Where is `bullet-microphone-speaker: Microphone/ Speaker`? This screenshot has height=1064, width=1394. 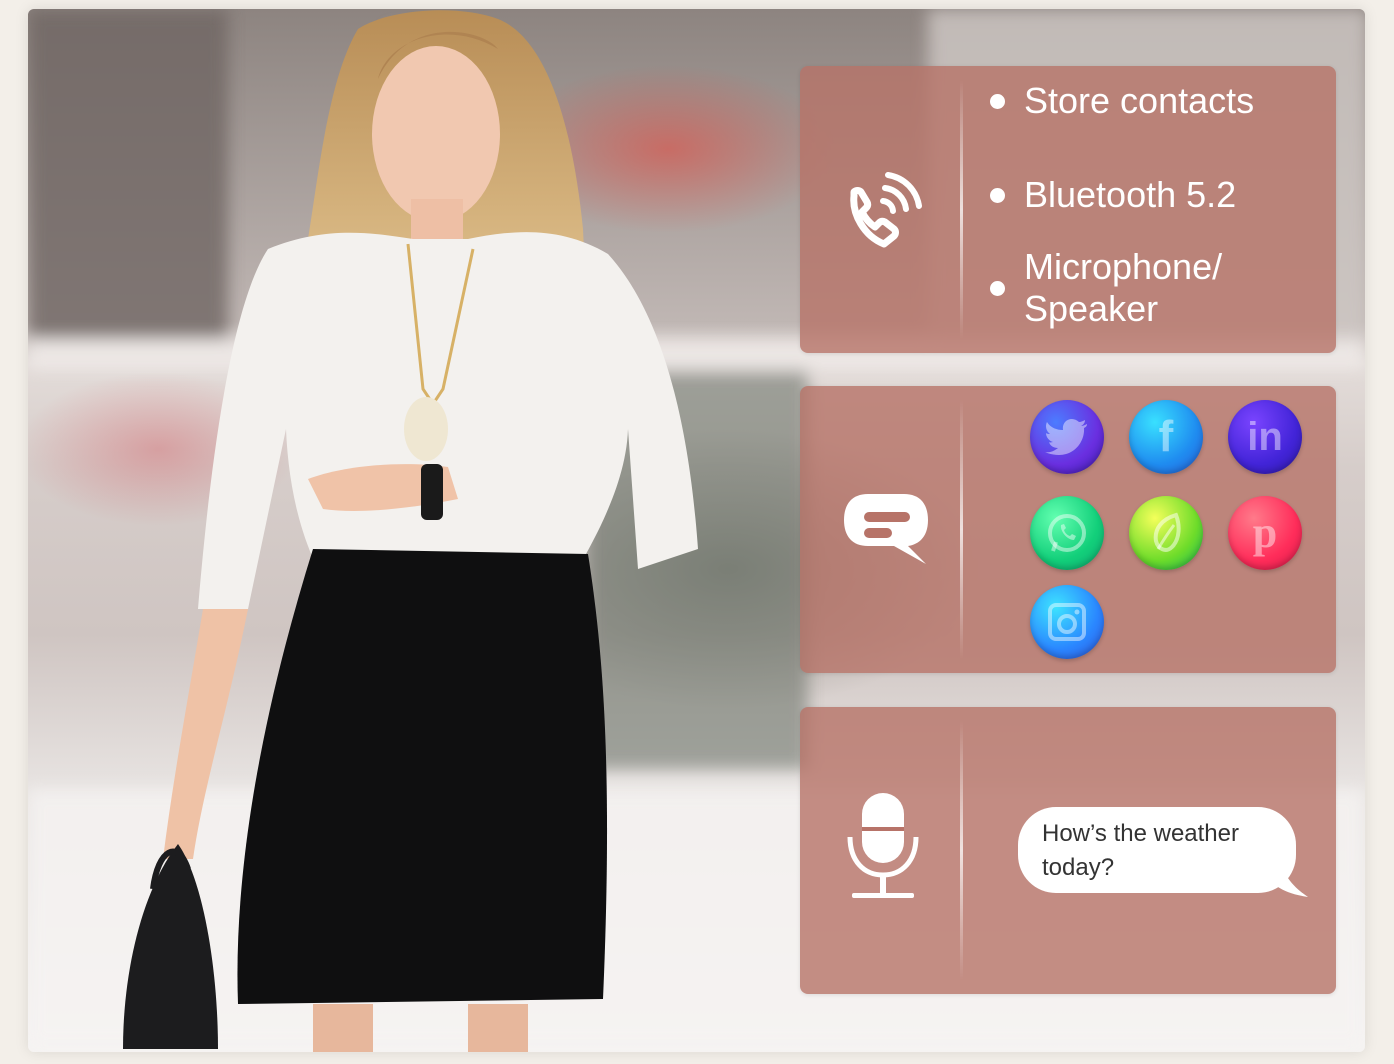
bullet-microphone-speaker: Microphone/ Speaker is located at coordinates (1106, 288).